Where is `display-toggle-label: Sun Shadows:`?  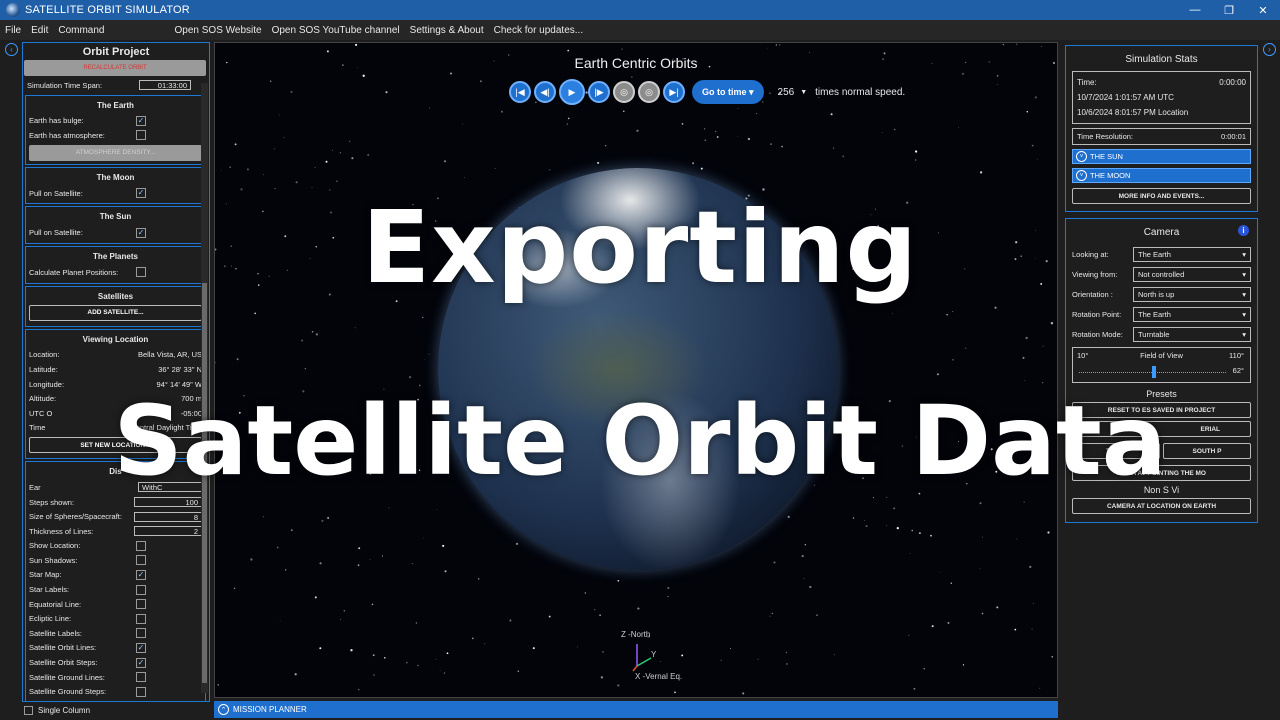
display-toggle-label: Sun Shadows: is located at coordinates (53, 560).